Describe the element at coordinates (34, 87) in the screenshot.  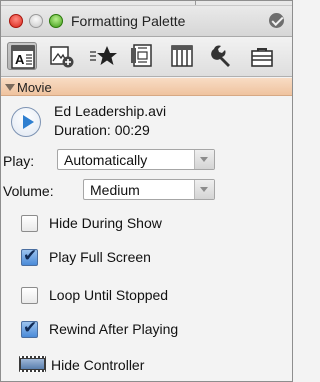
I see `section-label: Movie` at that location.